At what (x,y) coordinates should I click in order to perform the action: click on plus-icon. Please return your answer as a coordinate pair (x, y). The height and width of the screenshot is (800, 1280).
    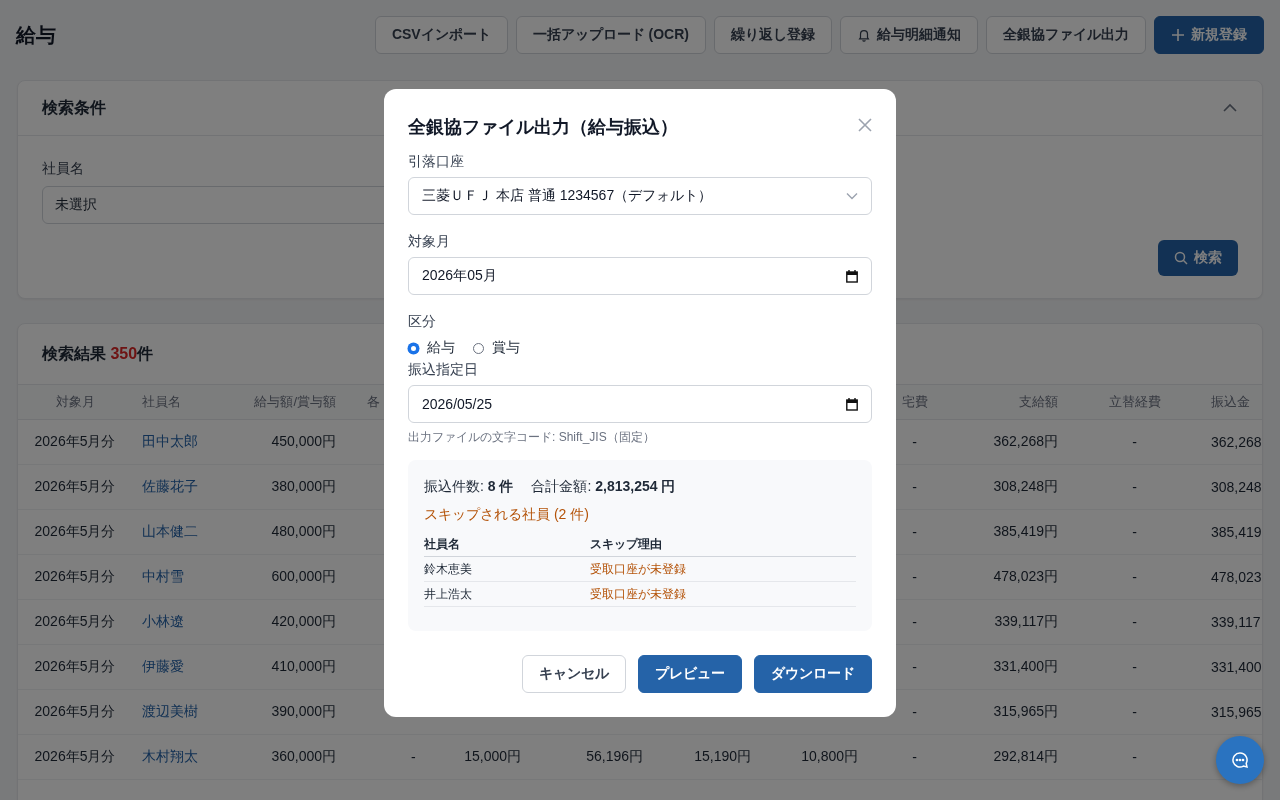
    Looking at the image, I should click on (1178, 35).